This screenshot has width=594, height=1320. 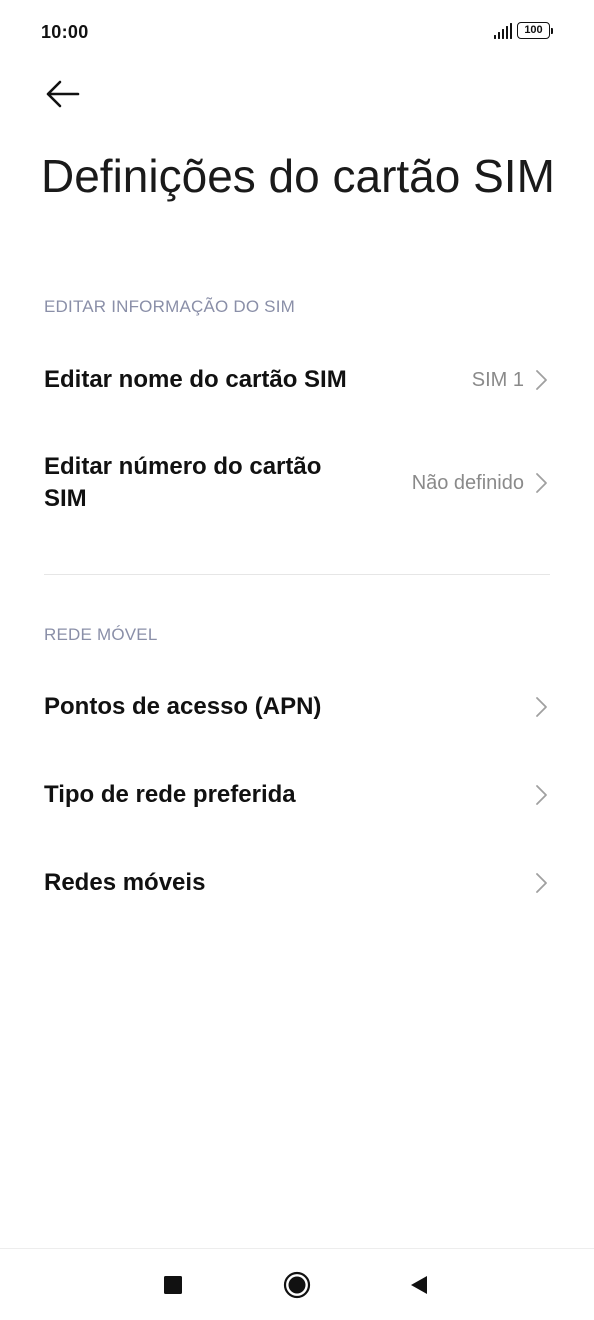 What do you see at coordinates (497, 379) in the screenshot?
I see `edit-sim-name-value: SIM 1` at bounding box center [497, 379].